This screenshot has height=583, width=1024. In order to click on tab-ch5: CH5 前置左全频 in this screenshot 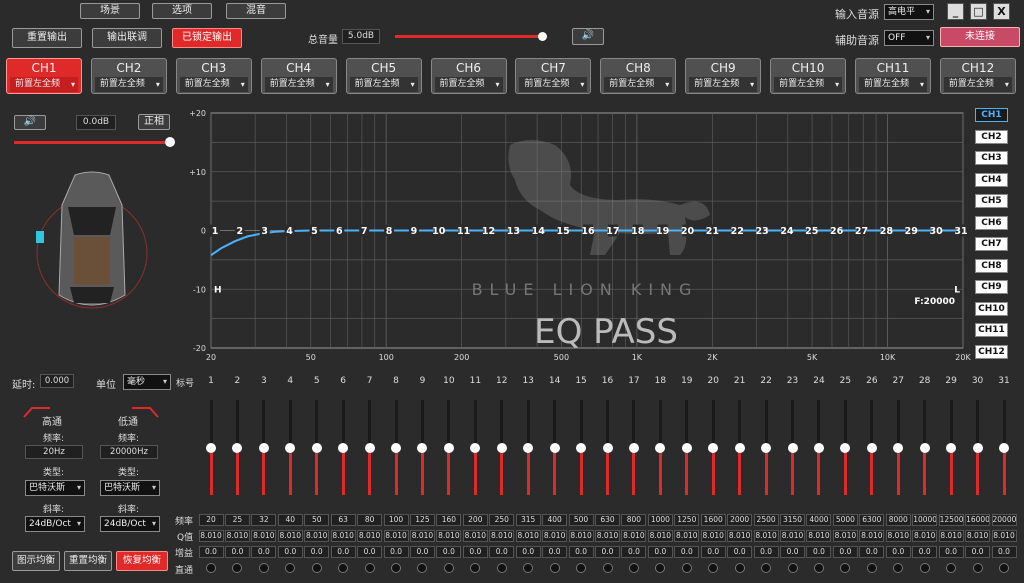, I will do `click(383, 76)`.